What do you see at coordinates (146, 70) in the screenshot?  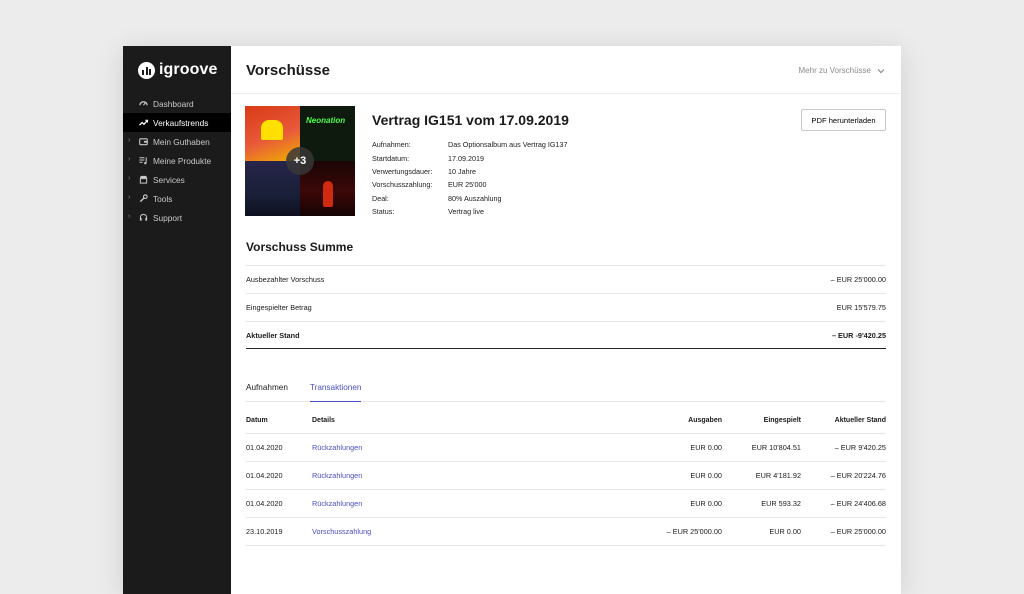 I see `logo-icon` at bounding box center [146, 70].